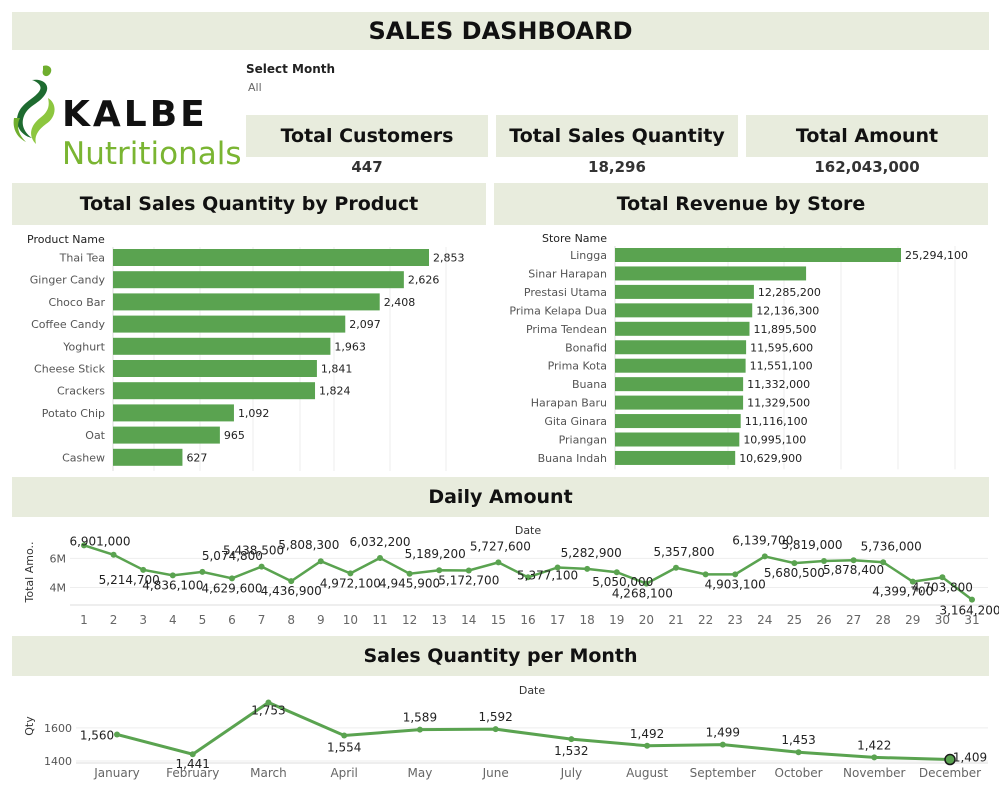 Image resolution: width=999 pixels, height=799 pixels. Describe the element at coordinates (647, 734) in the screenshot. I see `monthly-data-label: 1,492` at that location.